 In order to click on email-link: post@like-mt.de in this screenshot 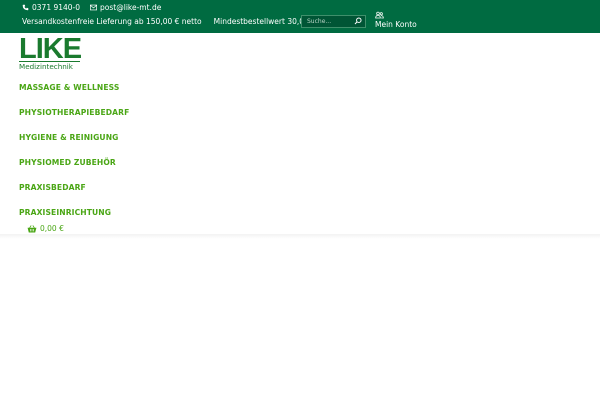, I will do `click(125, 7)`.